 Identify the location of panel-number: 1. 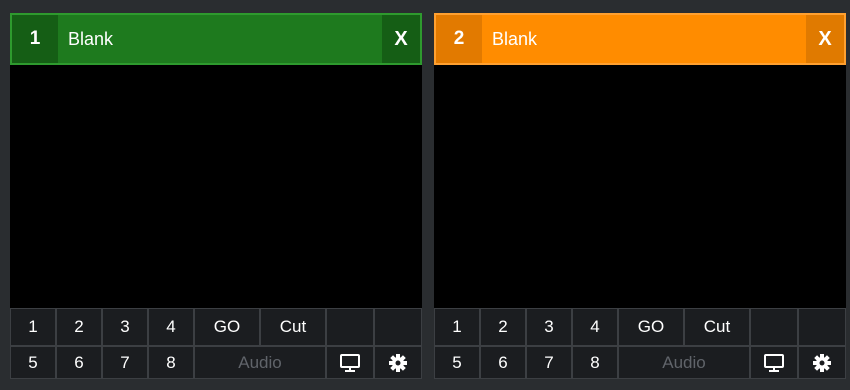
(35, 39).